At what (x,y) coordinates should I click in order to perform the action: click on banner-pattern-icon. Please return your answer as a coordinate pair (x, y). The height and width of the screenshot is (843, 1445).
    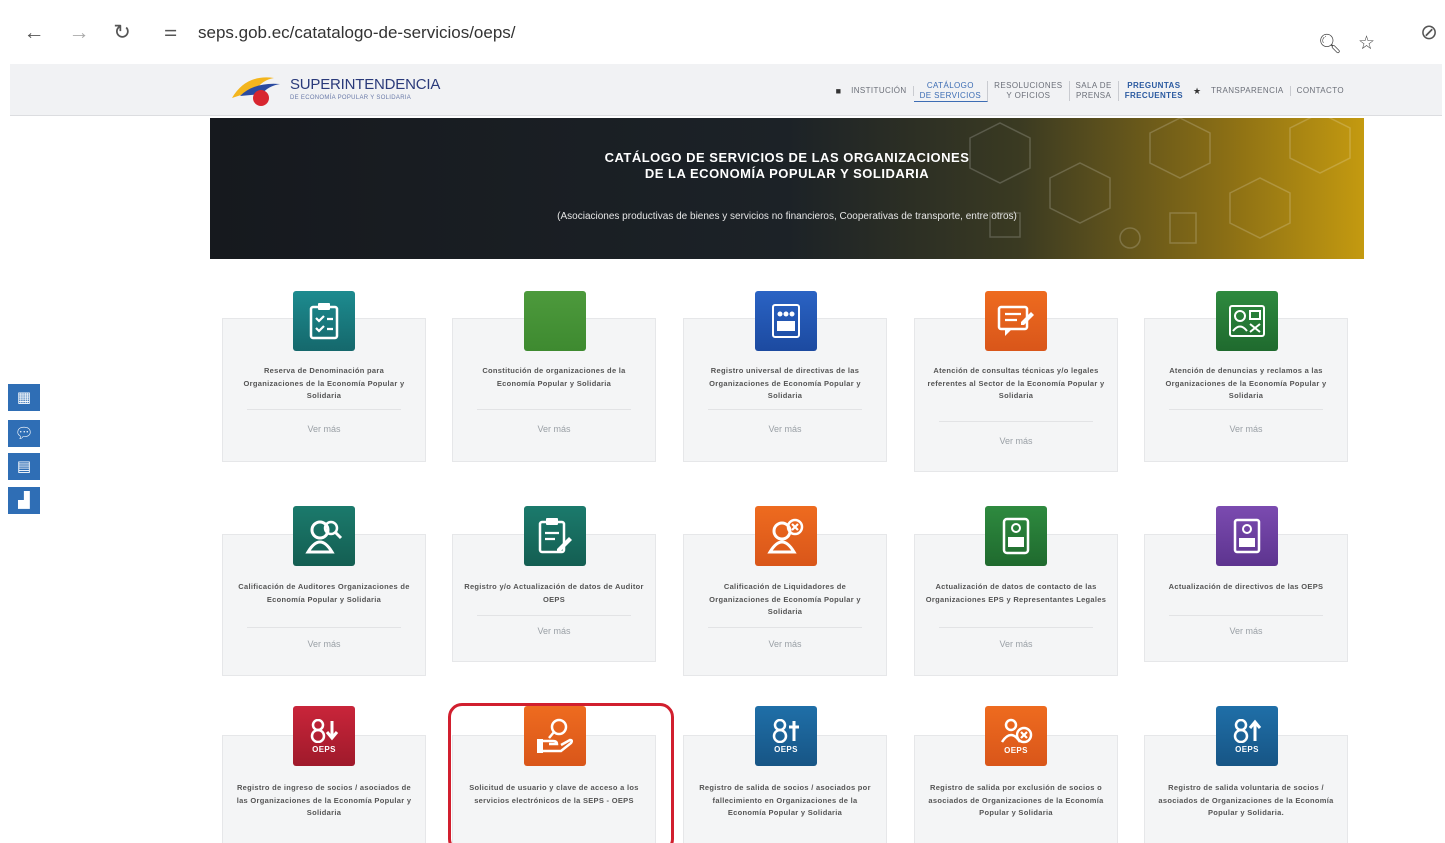
    Looking at the image, I should click on (1160, 183).